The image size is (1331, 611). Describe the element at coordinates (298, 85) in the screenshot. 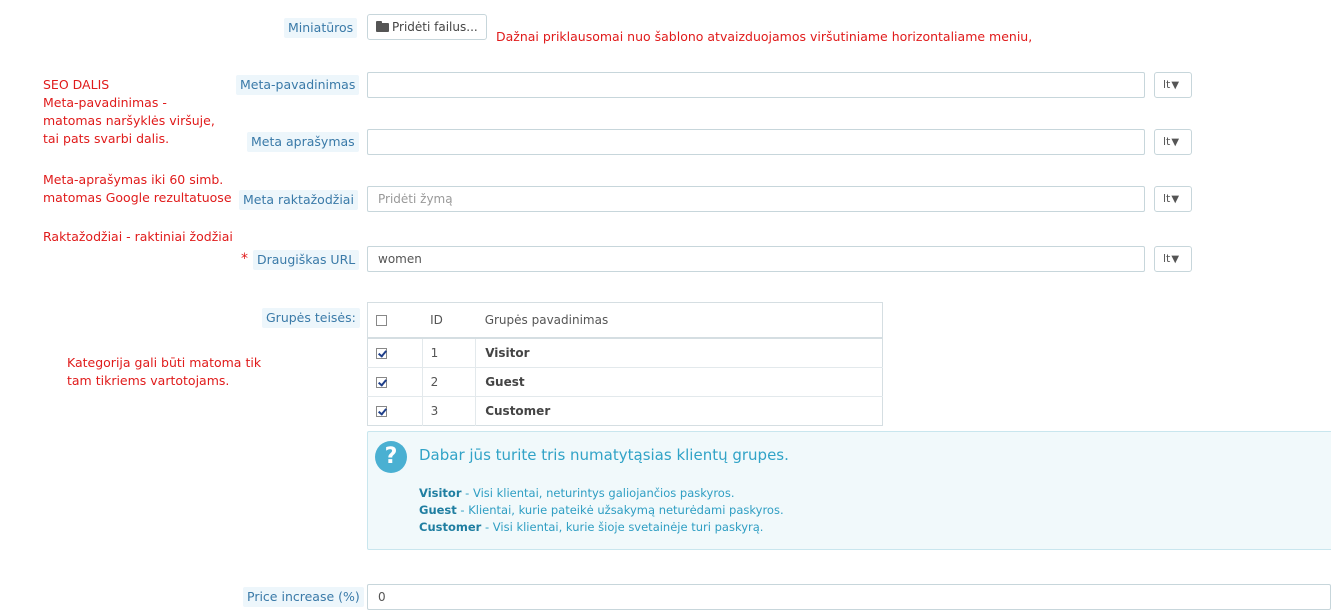

I see `meta-title-label: Meta-pavadinimas` at that location.